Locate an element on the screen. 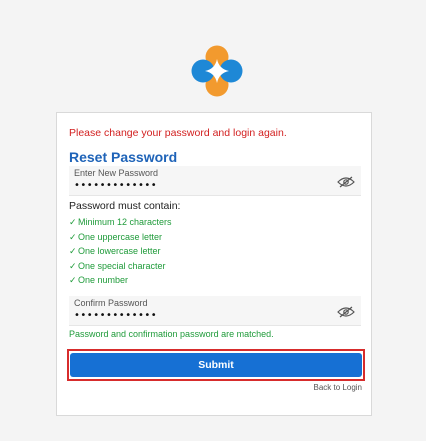 This screenshot has height=441, width=426. rule-item: ✓Minimum 12 characters is located at coordinates (120, 222).